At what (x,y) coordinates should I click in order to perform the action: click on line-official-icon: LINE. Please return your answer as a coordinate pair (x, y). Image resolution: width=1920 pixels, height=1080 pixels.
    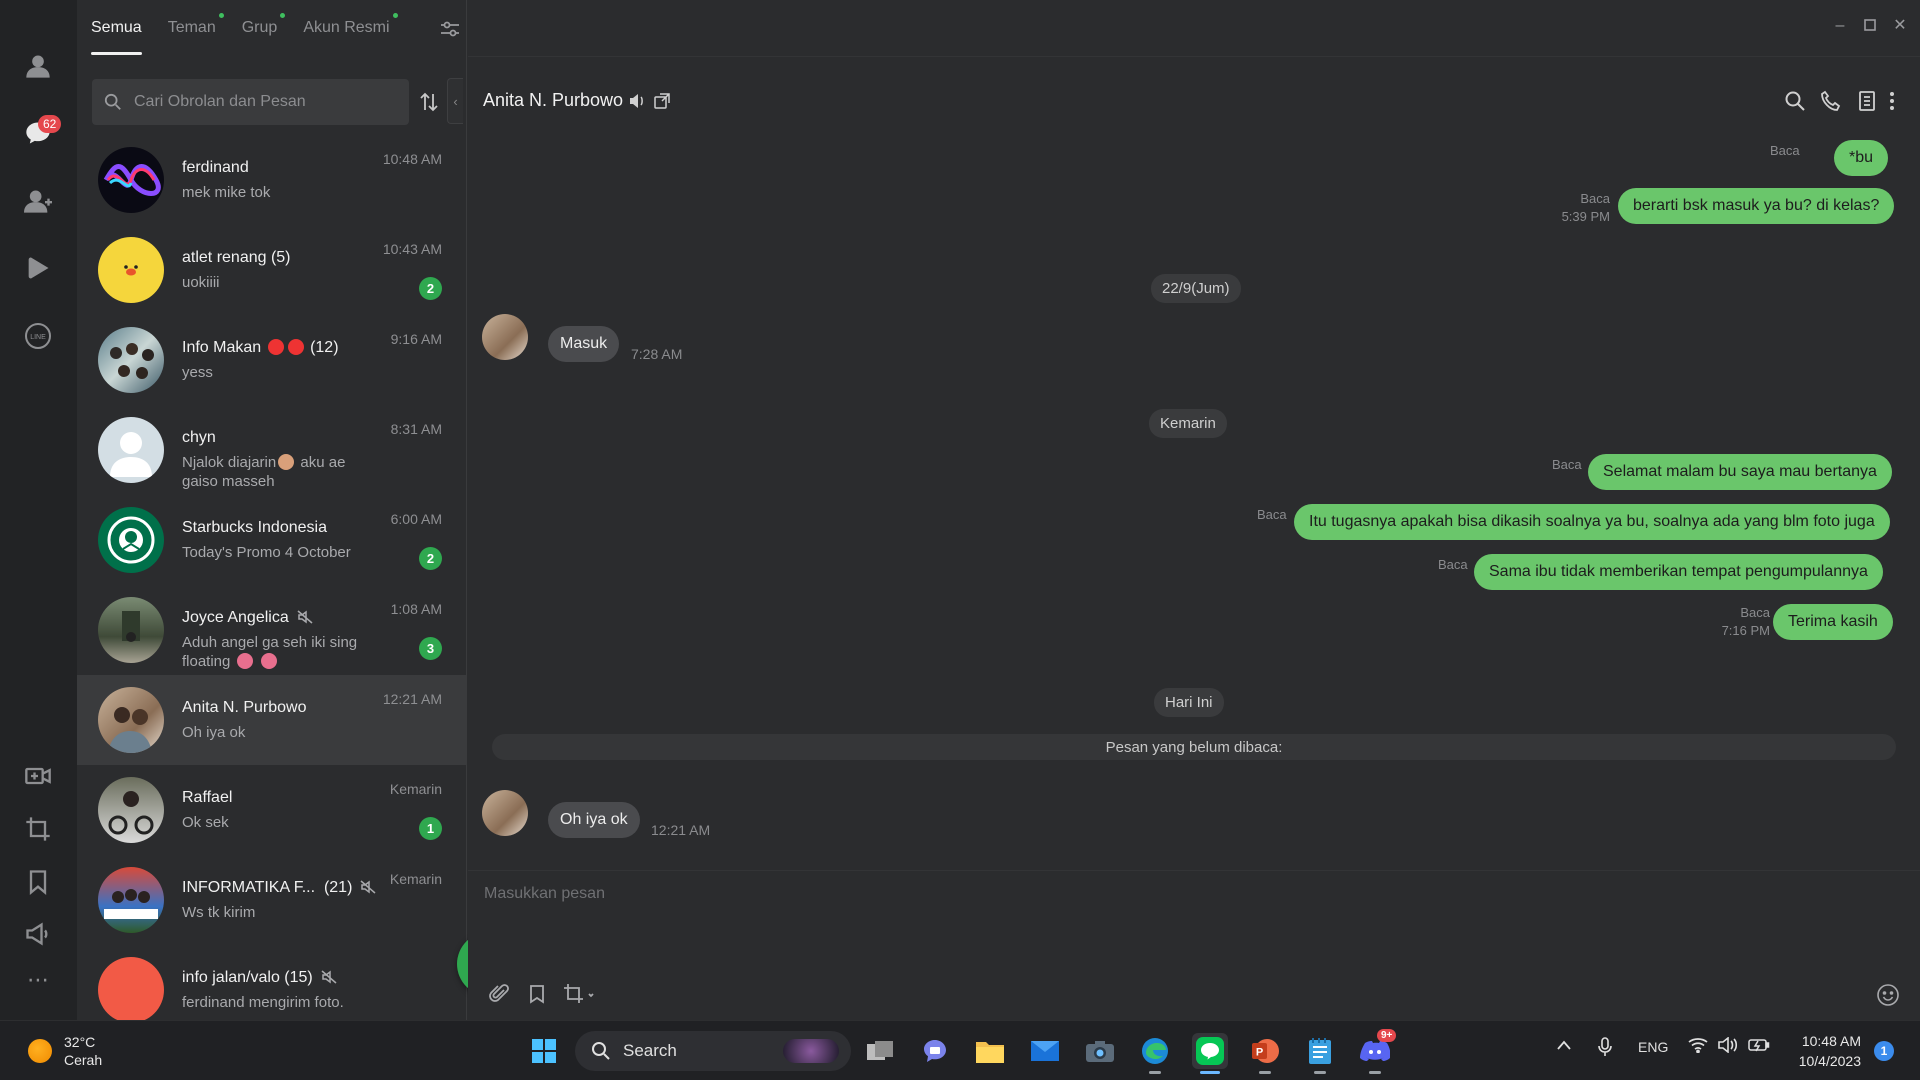
    Looking at the image, I should click on (38, 336).